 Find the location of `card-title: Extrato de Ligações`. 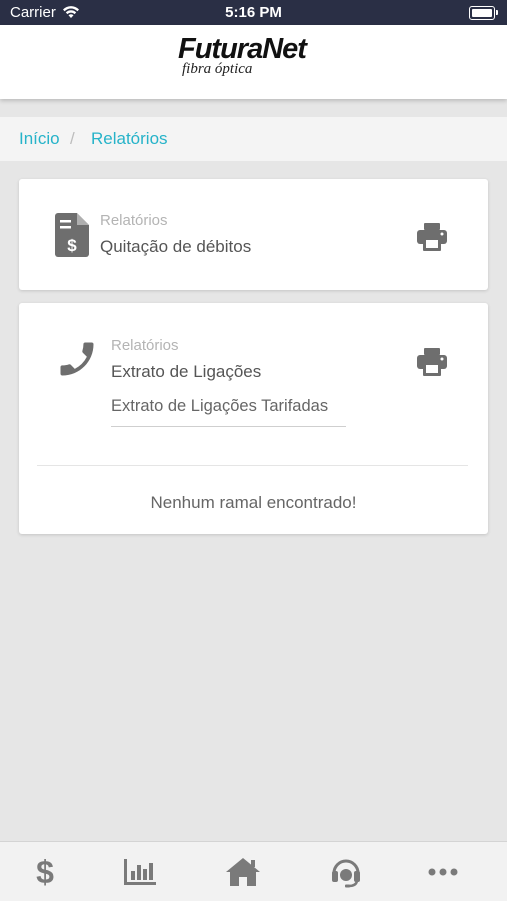

card-title: Extrato de Ligações is located at coordinates (186, 371).